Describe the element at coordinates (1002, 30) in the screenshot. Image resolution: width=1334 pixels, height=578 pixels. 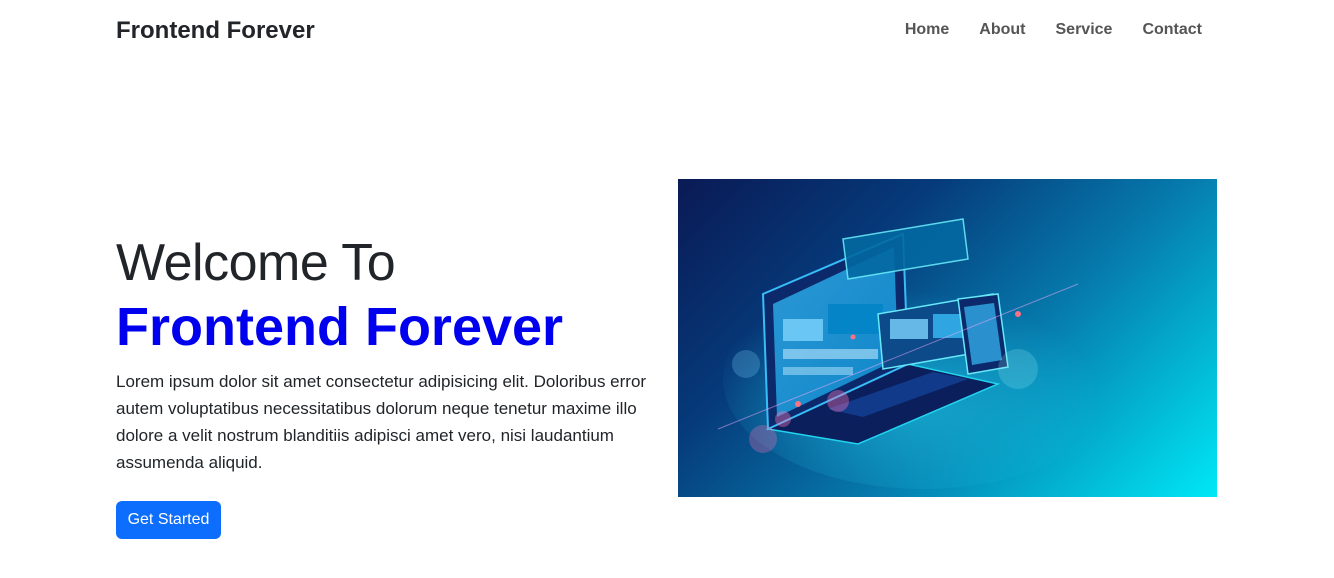
I see `nav-link-about: About` at that location.